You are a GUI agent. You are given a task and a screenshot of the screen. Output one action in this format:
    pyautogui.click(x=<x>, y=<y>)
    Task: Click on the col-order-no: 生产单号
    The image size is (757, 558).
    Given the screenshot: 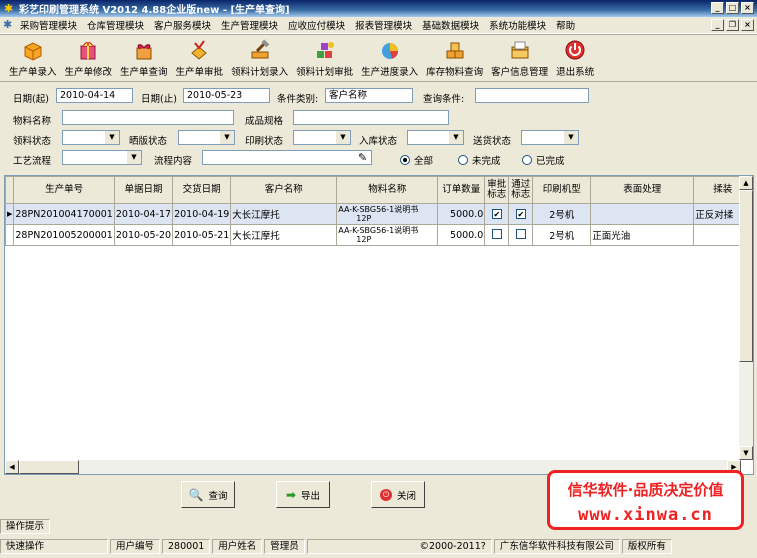 What is the action you would take?
    pyautogui.click(x=64, y=190)
    